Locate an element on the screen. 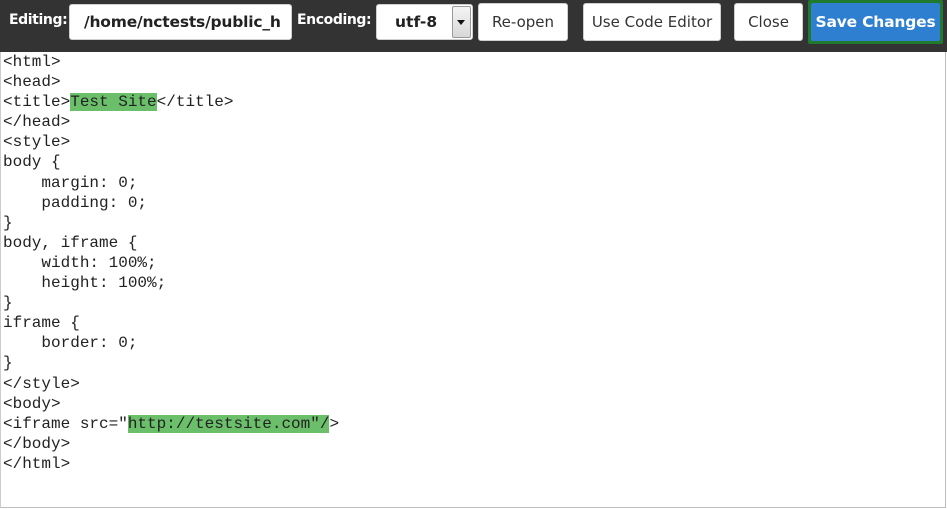  chevron-down-icon is located at coordinates (461, 22).